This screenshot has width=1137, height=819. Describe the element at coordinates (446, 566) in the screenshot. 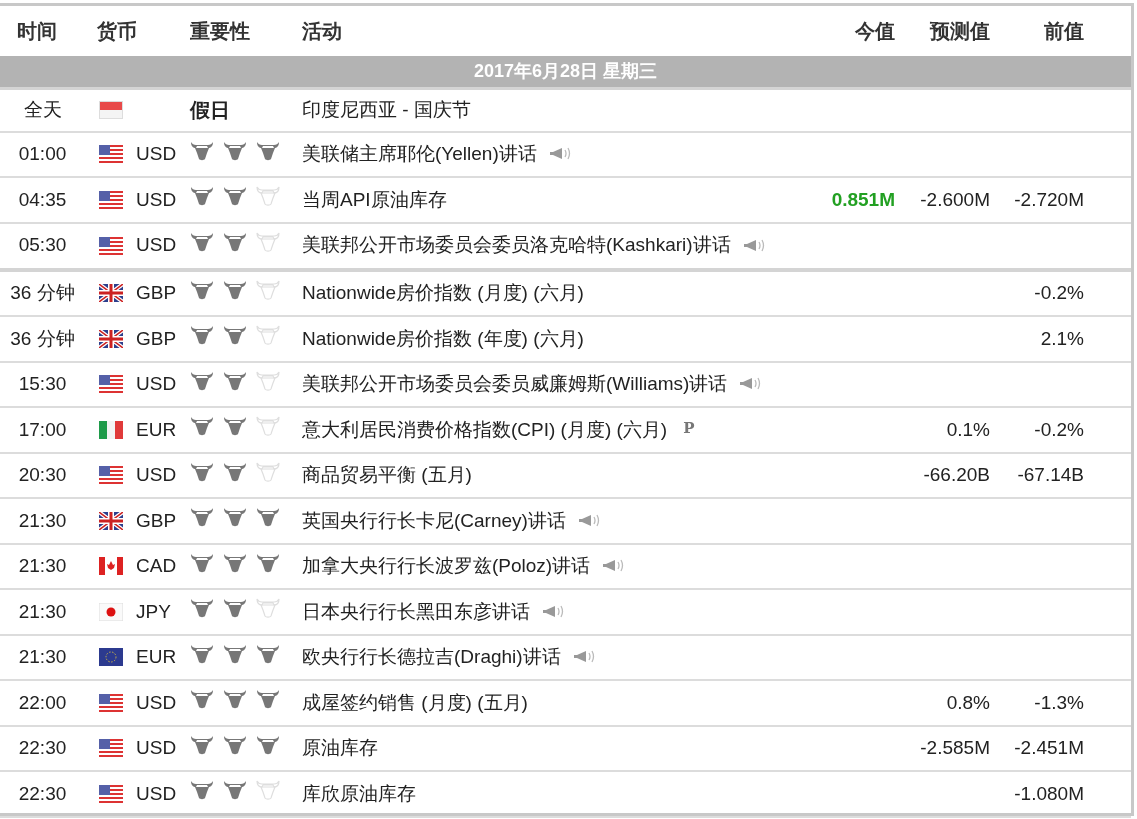

I see `event-name: 加拿大央行行长波罗兹(Poloz)讲话` at that location.